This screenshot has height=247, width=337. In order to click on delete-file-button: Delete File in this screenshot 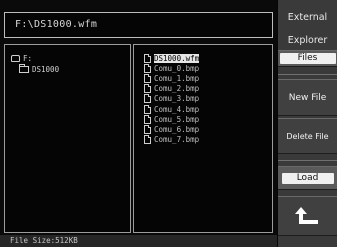, I will do `click(307, 136)`.